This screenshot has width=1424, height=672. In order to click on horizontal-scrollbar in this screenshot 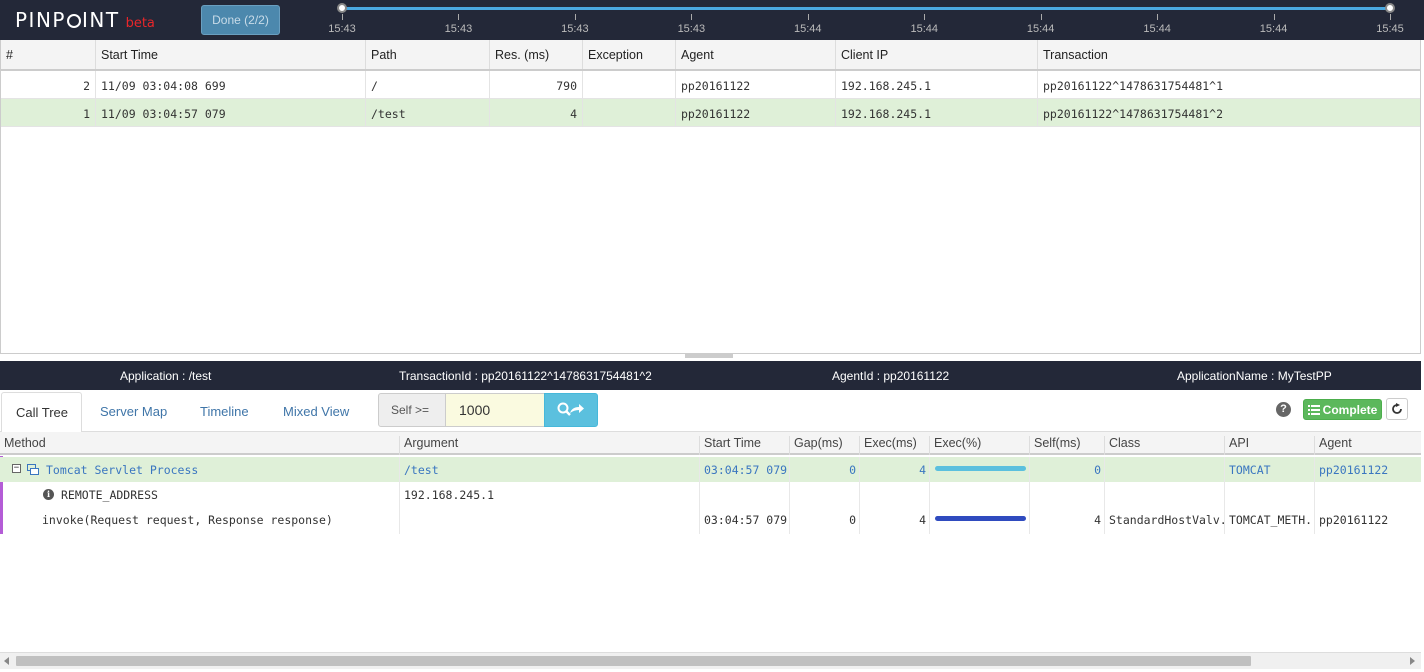, I will do `click(710, 660)`.